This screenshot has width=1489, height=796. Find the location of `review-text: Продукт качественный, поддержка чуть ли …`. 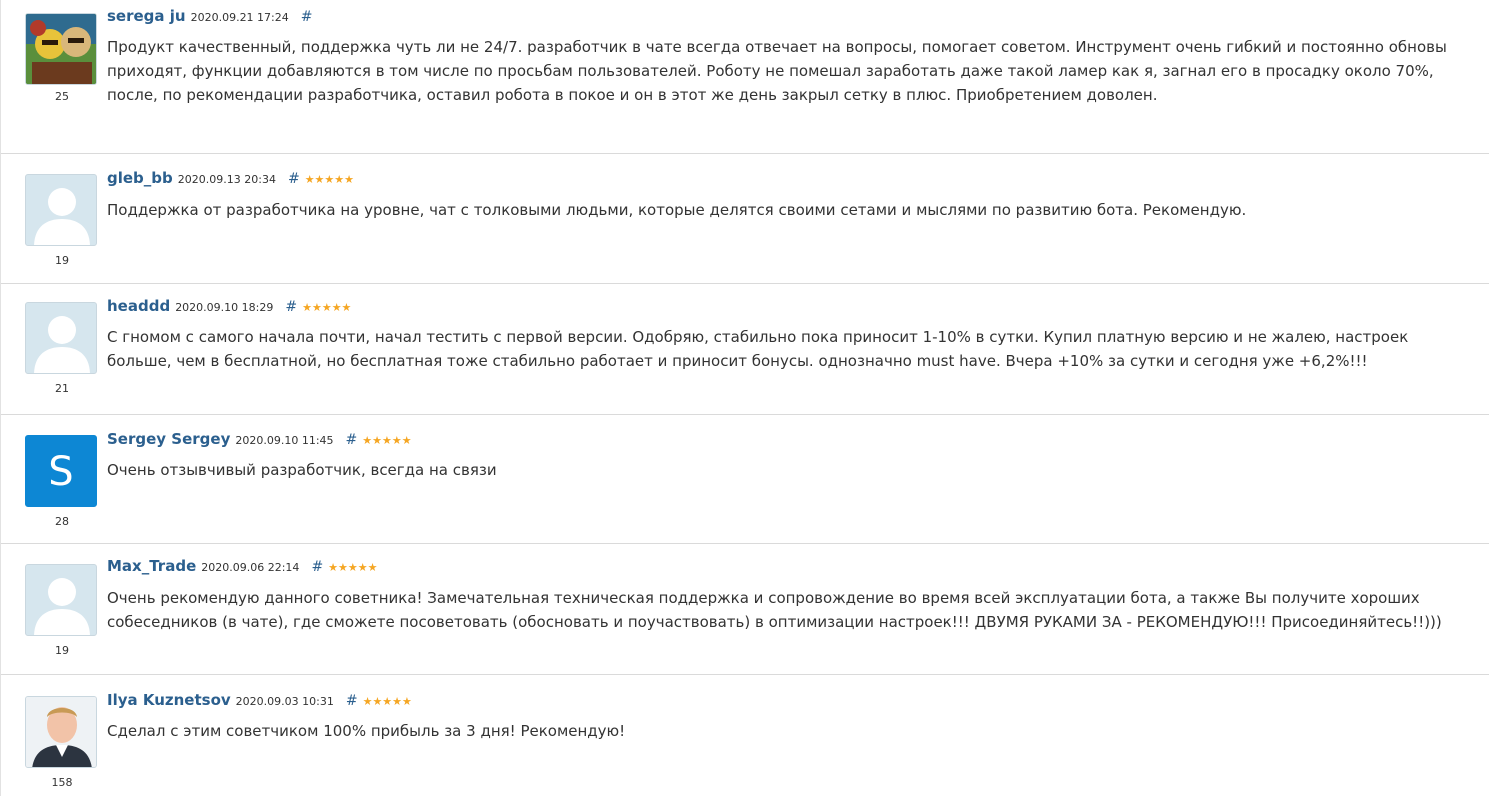

review-text: Продукт качественный, поддержка чуть ли … is located at coordinates (777, 71).